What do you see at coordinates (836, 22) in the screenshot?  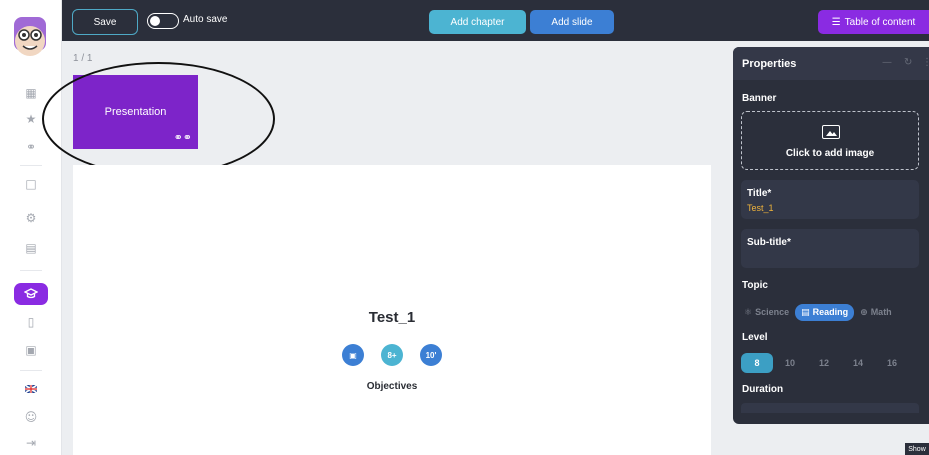 I see `list-icon: ☰` at bounding box center [836, 22].